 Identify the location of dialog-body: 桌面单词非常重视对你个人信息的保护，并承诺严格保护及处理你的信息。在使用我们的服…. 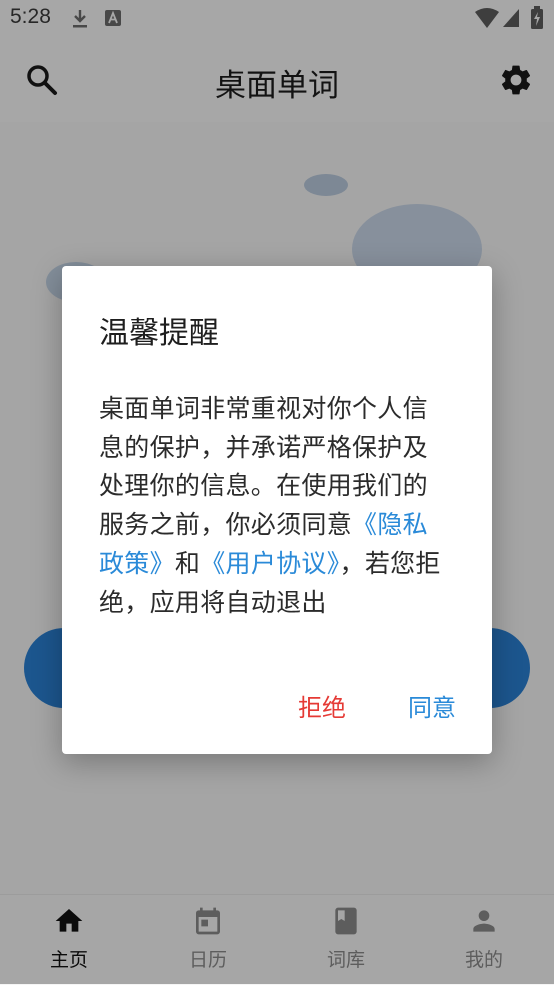
(272, 506).